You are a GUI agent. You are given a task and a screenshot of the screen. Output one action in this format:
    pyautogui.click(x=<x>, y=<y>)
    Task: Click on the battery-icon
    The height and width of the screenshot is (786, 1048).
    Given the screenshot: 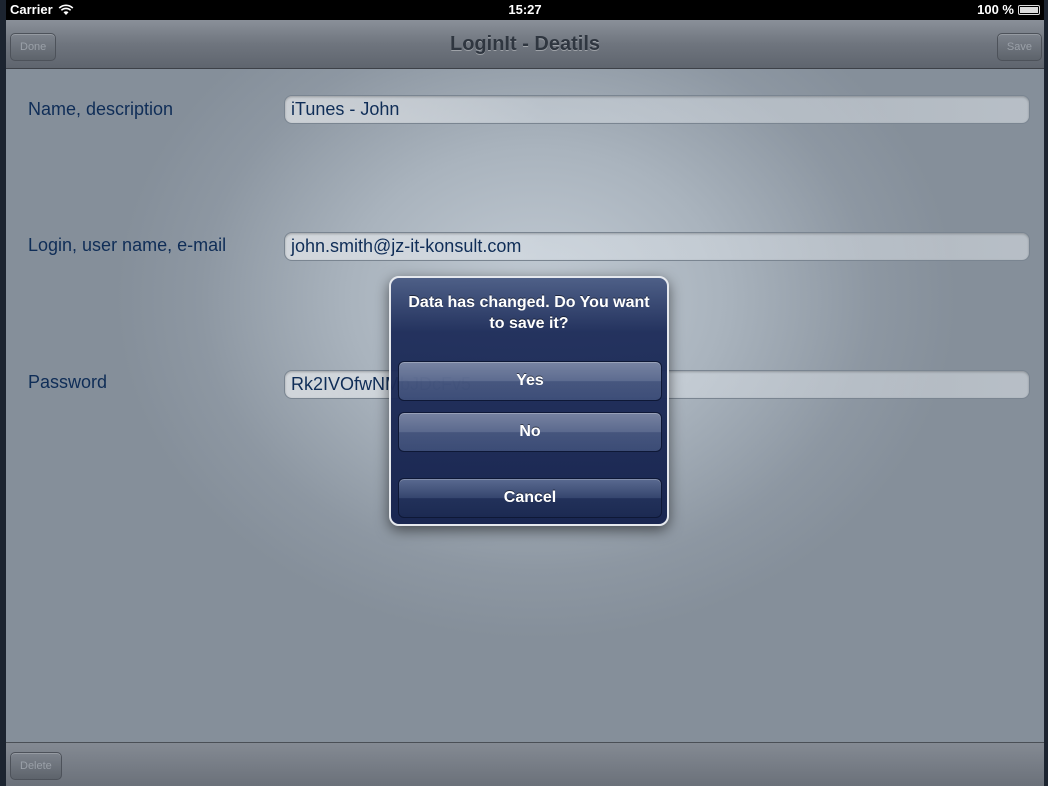 What is the action you would take?
    pyautogui.click(x=1029, y=9)
    